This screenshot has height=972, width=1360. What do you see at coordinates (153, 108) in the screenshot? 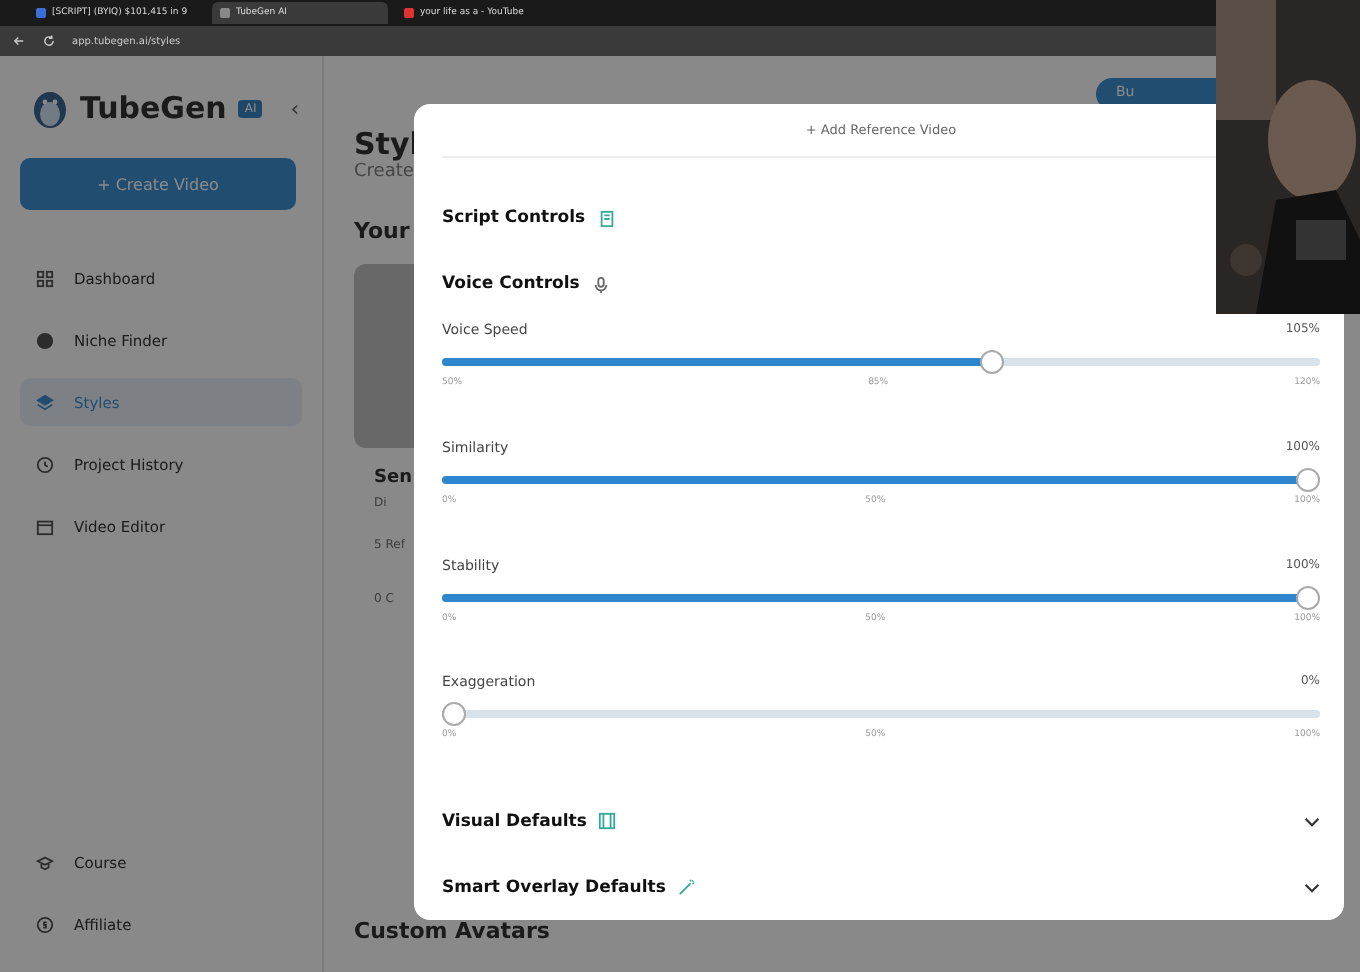
I see `brand-name: TubeGen` at bounding box center [153, 108].